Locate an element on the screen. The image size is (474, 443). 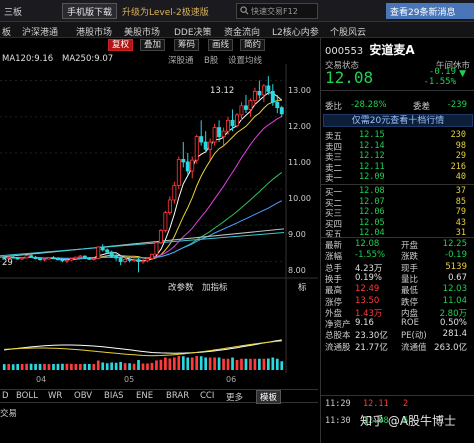
watermark: 知乎 @A股牛博士 is located at coordinates (408, 421).